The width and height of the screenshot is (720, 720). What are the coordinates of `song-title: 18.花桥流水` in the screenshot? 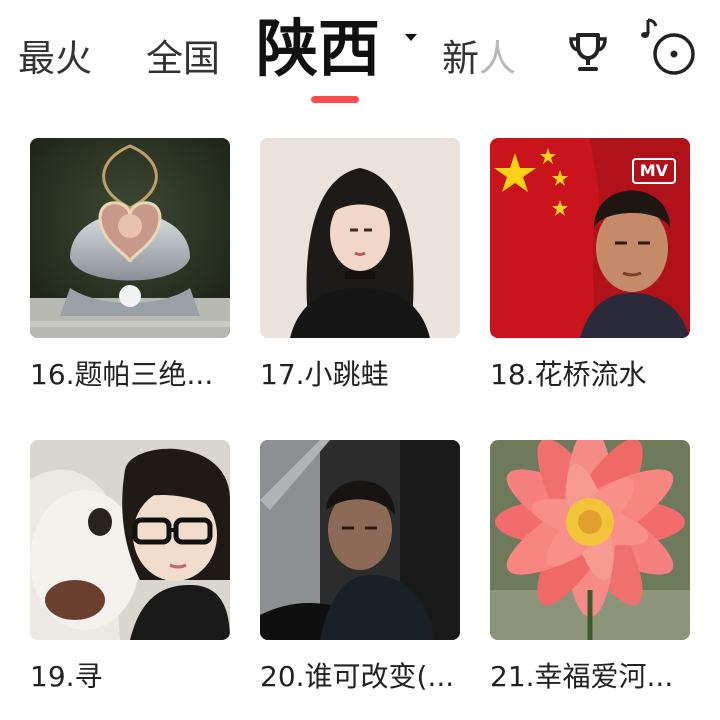 It's located at (568, 374).